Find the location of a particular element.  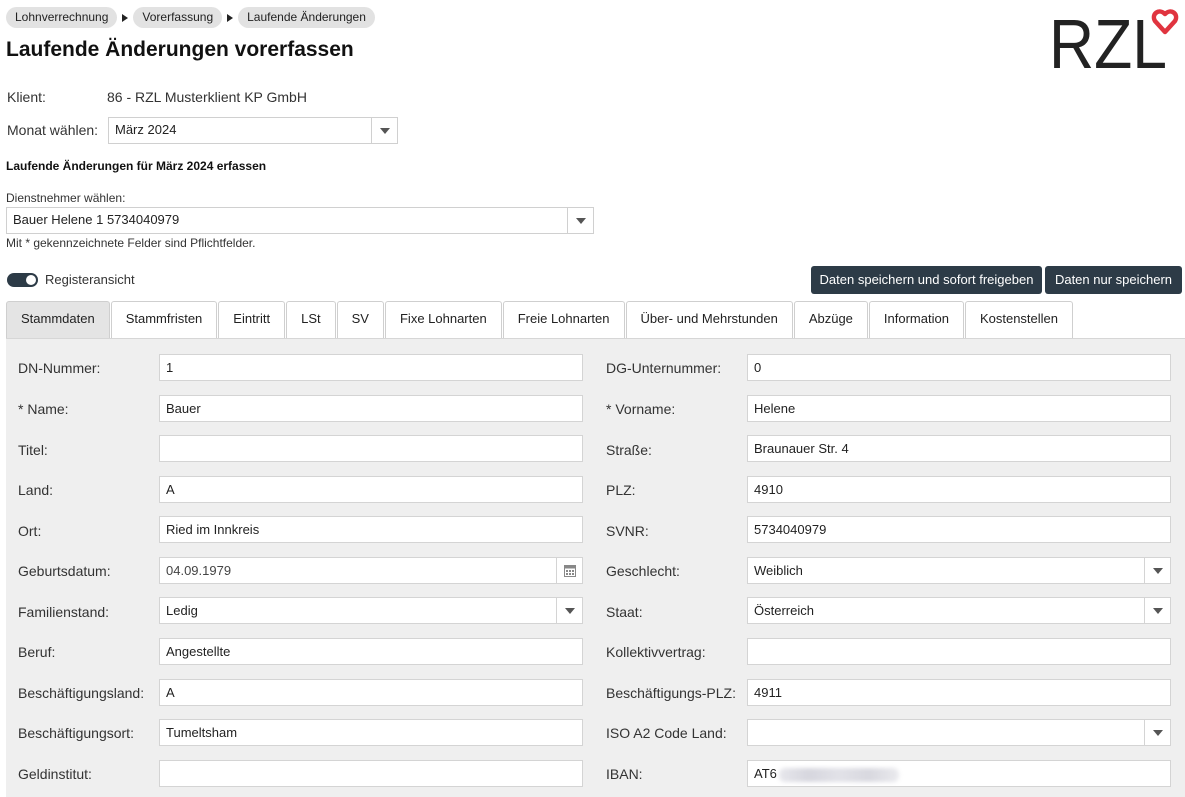

beschaeftigungs-plz-field: 4911 is located at coordinates (959, 692).